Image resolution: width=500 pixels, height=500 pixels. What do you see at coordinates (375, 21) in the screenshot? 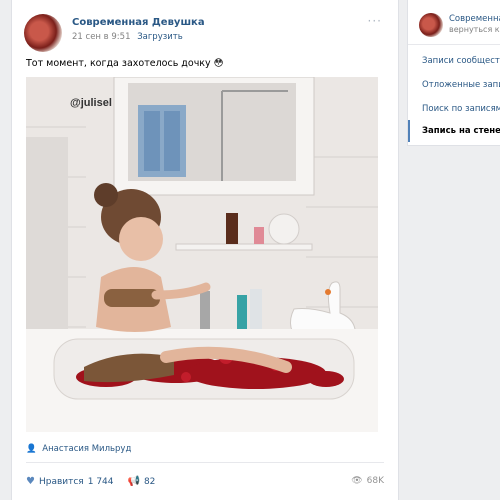
I see `more-dots-icon: ···` at bounding box center [375, 21].